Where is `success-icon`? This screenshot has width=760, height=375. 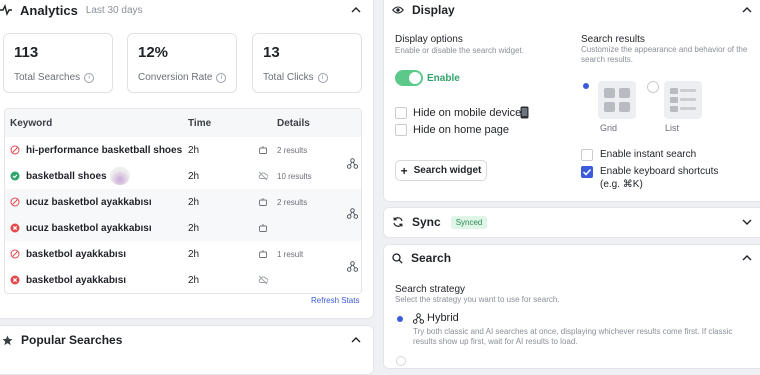 success-icon is located at coordinates (15, 176).